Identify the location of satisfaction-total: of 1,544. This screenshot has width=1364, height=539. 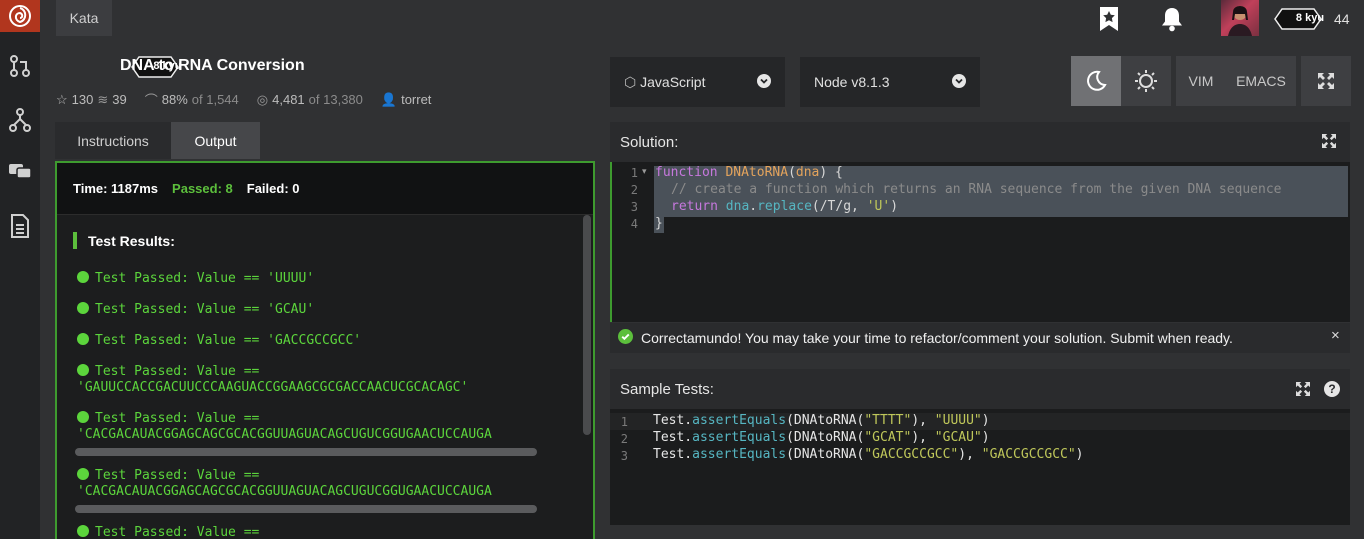
(215, 99).